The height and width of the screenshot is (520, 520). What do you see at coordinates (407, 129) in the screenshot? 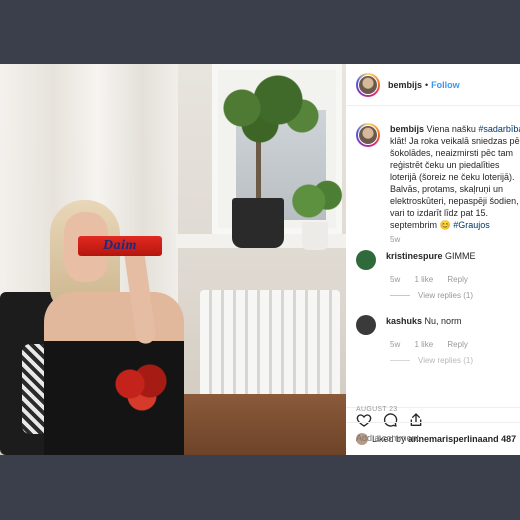
I see `caption-username: bembijs` at bounding box center [407, 129].